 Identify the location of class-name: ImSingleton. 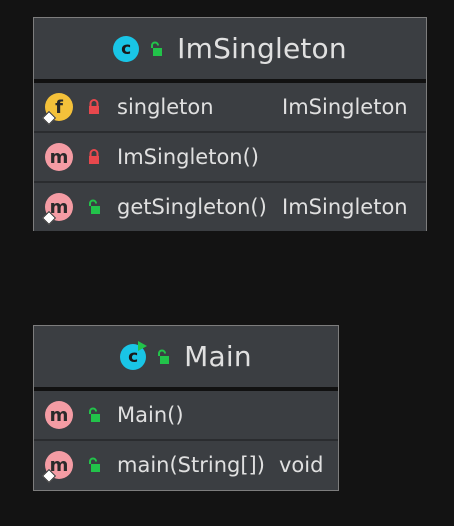
(262, 48).